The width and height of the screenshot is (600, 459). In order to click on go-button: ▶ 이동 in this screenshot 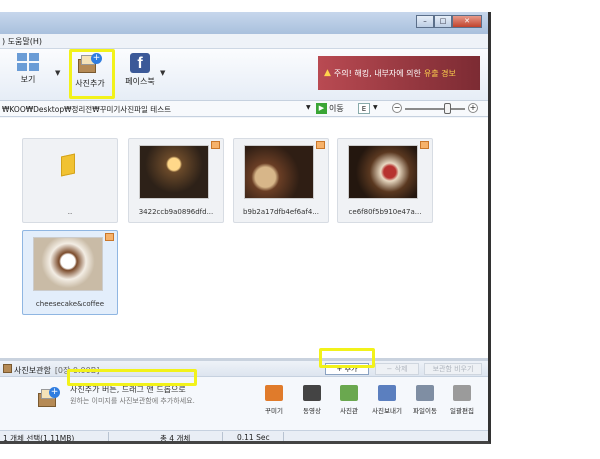, I will do `click(330, 108)`.